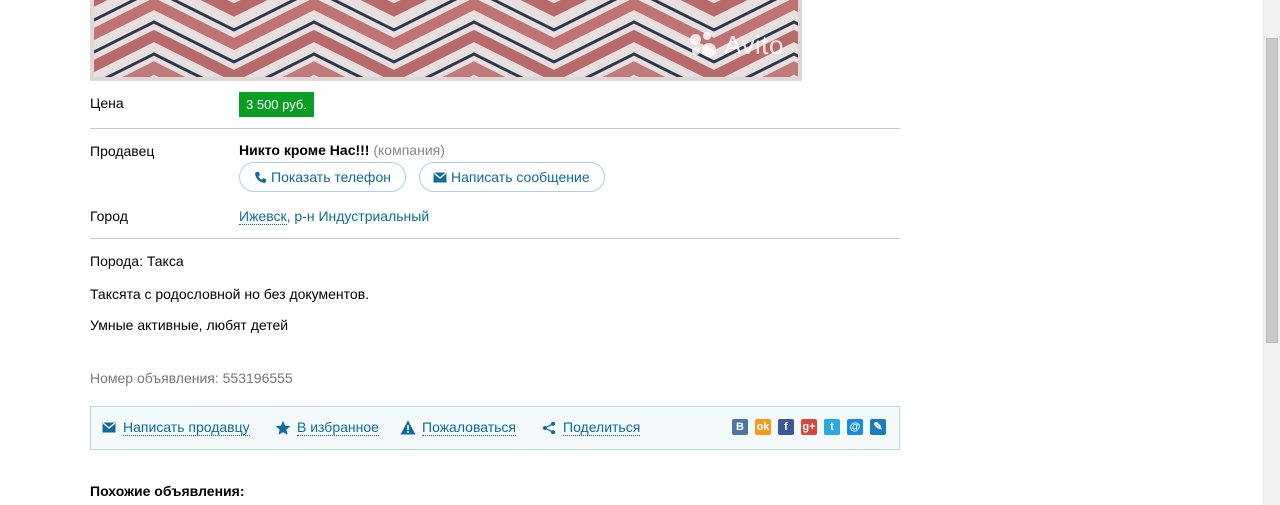 Image resolution: width=1280 pixels, height=505 pixels. What do you see at coordinates (469, 427) in the screenshot?
I see `report-label: Пожаловаться` at bounding box center [469, 427].